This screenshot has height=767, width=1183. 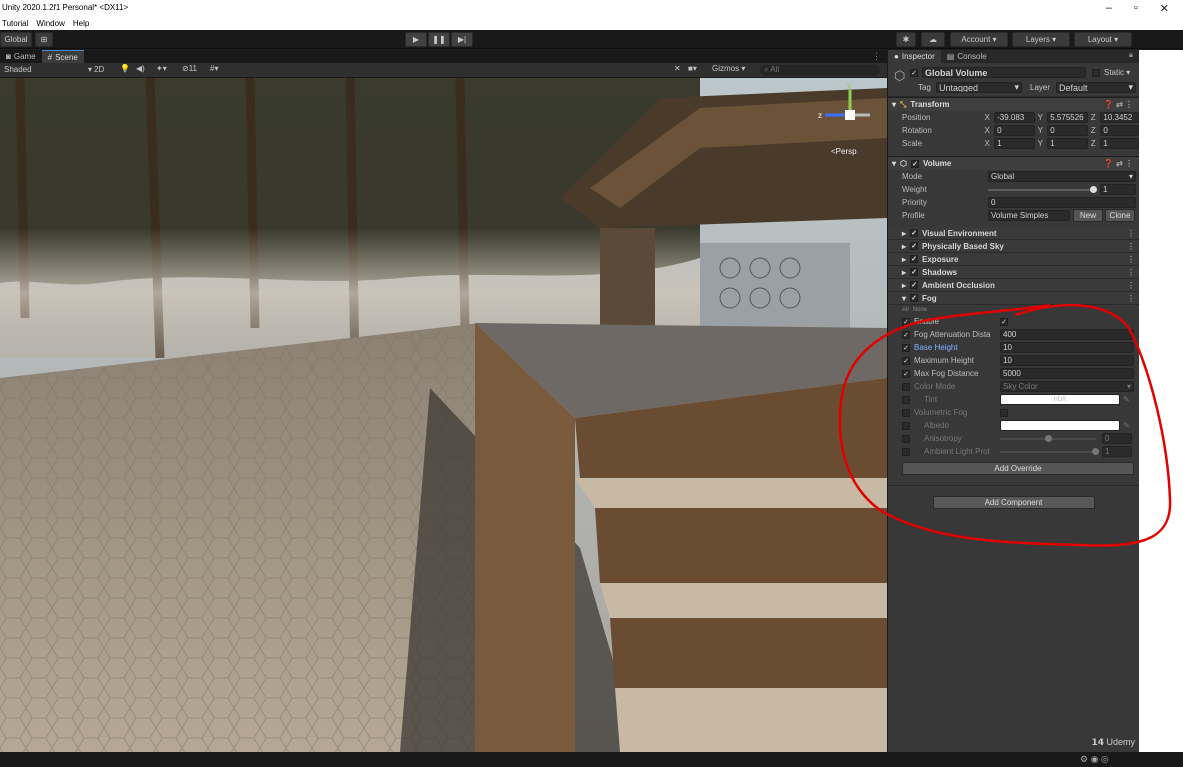 I want to click on red-circle-annotation, so click(x=1005, y=425).